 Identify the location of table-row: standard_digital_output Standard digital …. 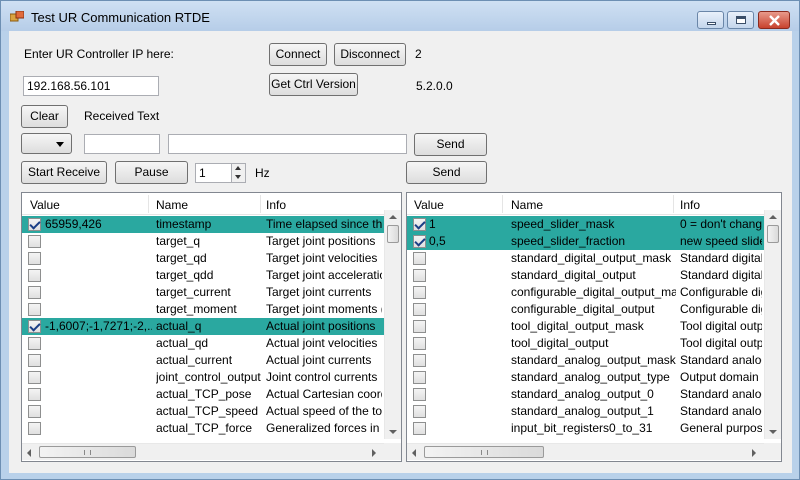
(585, 275).